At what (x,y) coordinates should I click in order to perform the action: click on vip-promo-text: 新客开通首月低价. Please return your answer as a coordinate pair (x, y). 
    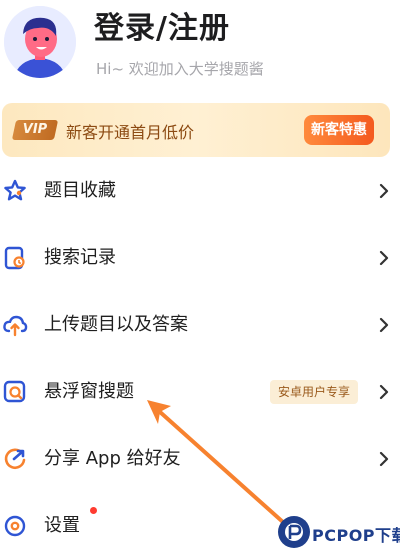
    Looking at the image, I should click on (130, 132).